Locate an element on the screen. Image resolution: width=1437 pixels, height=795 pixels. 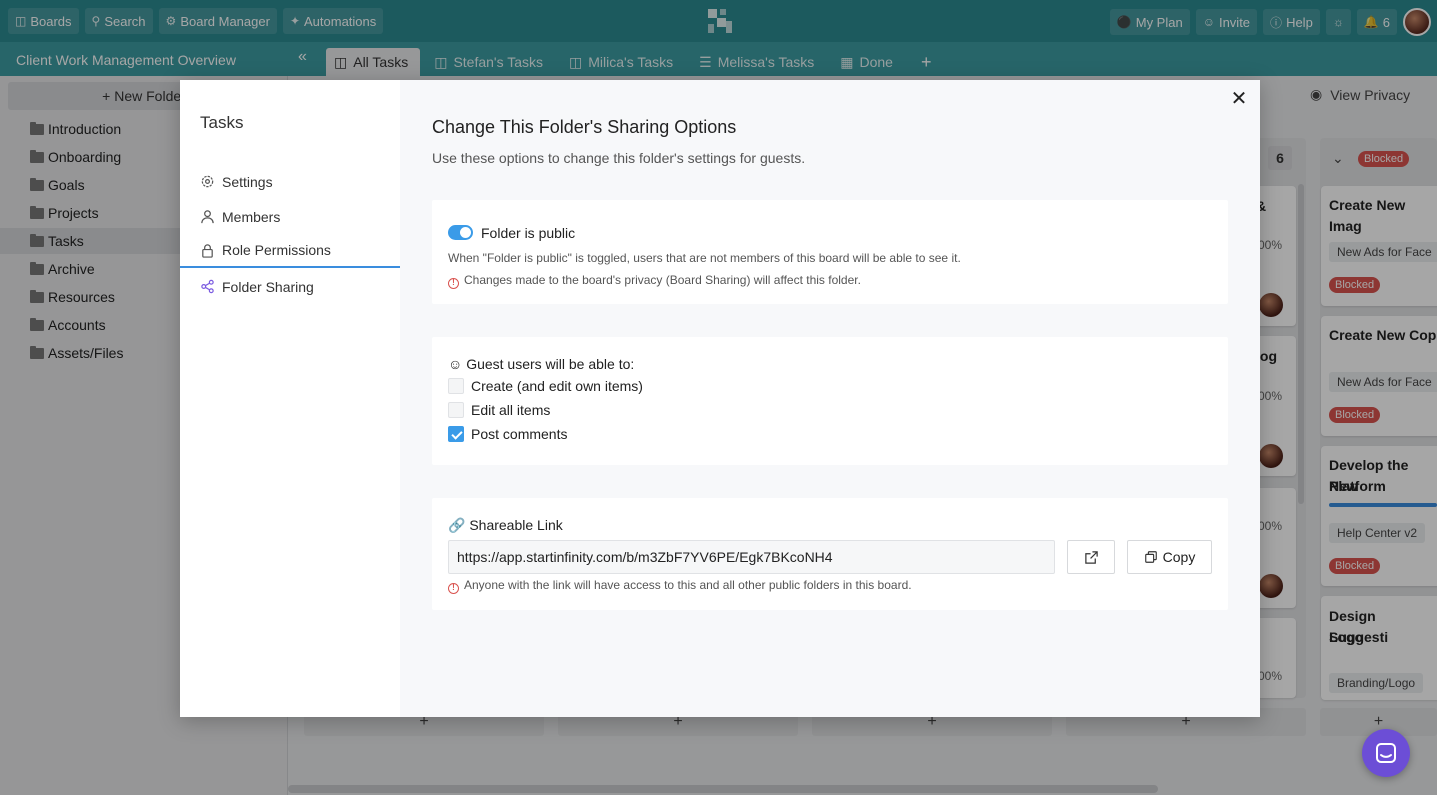
modal-title: Change This Folder's Sharing Options is located at coordinates (584, 127).